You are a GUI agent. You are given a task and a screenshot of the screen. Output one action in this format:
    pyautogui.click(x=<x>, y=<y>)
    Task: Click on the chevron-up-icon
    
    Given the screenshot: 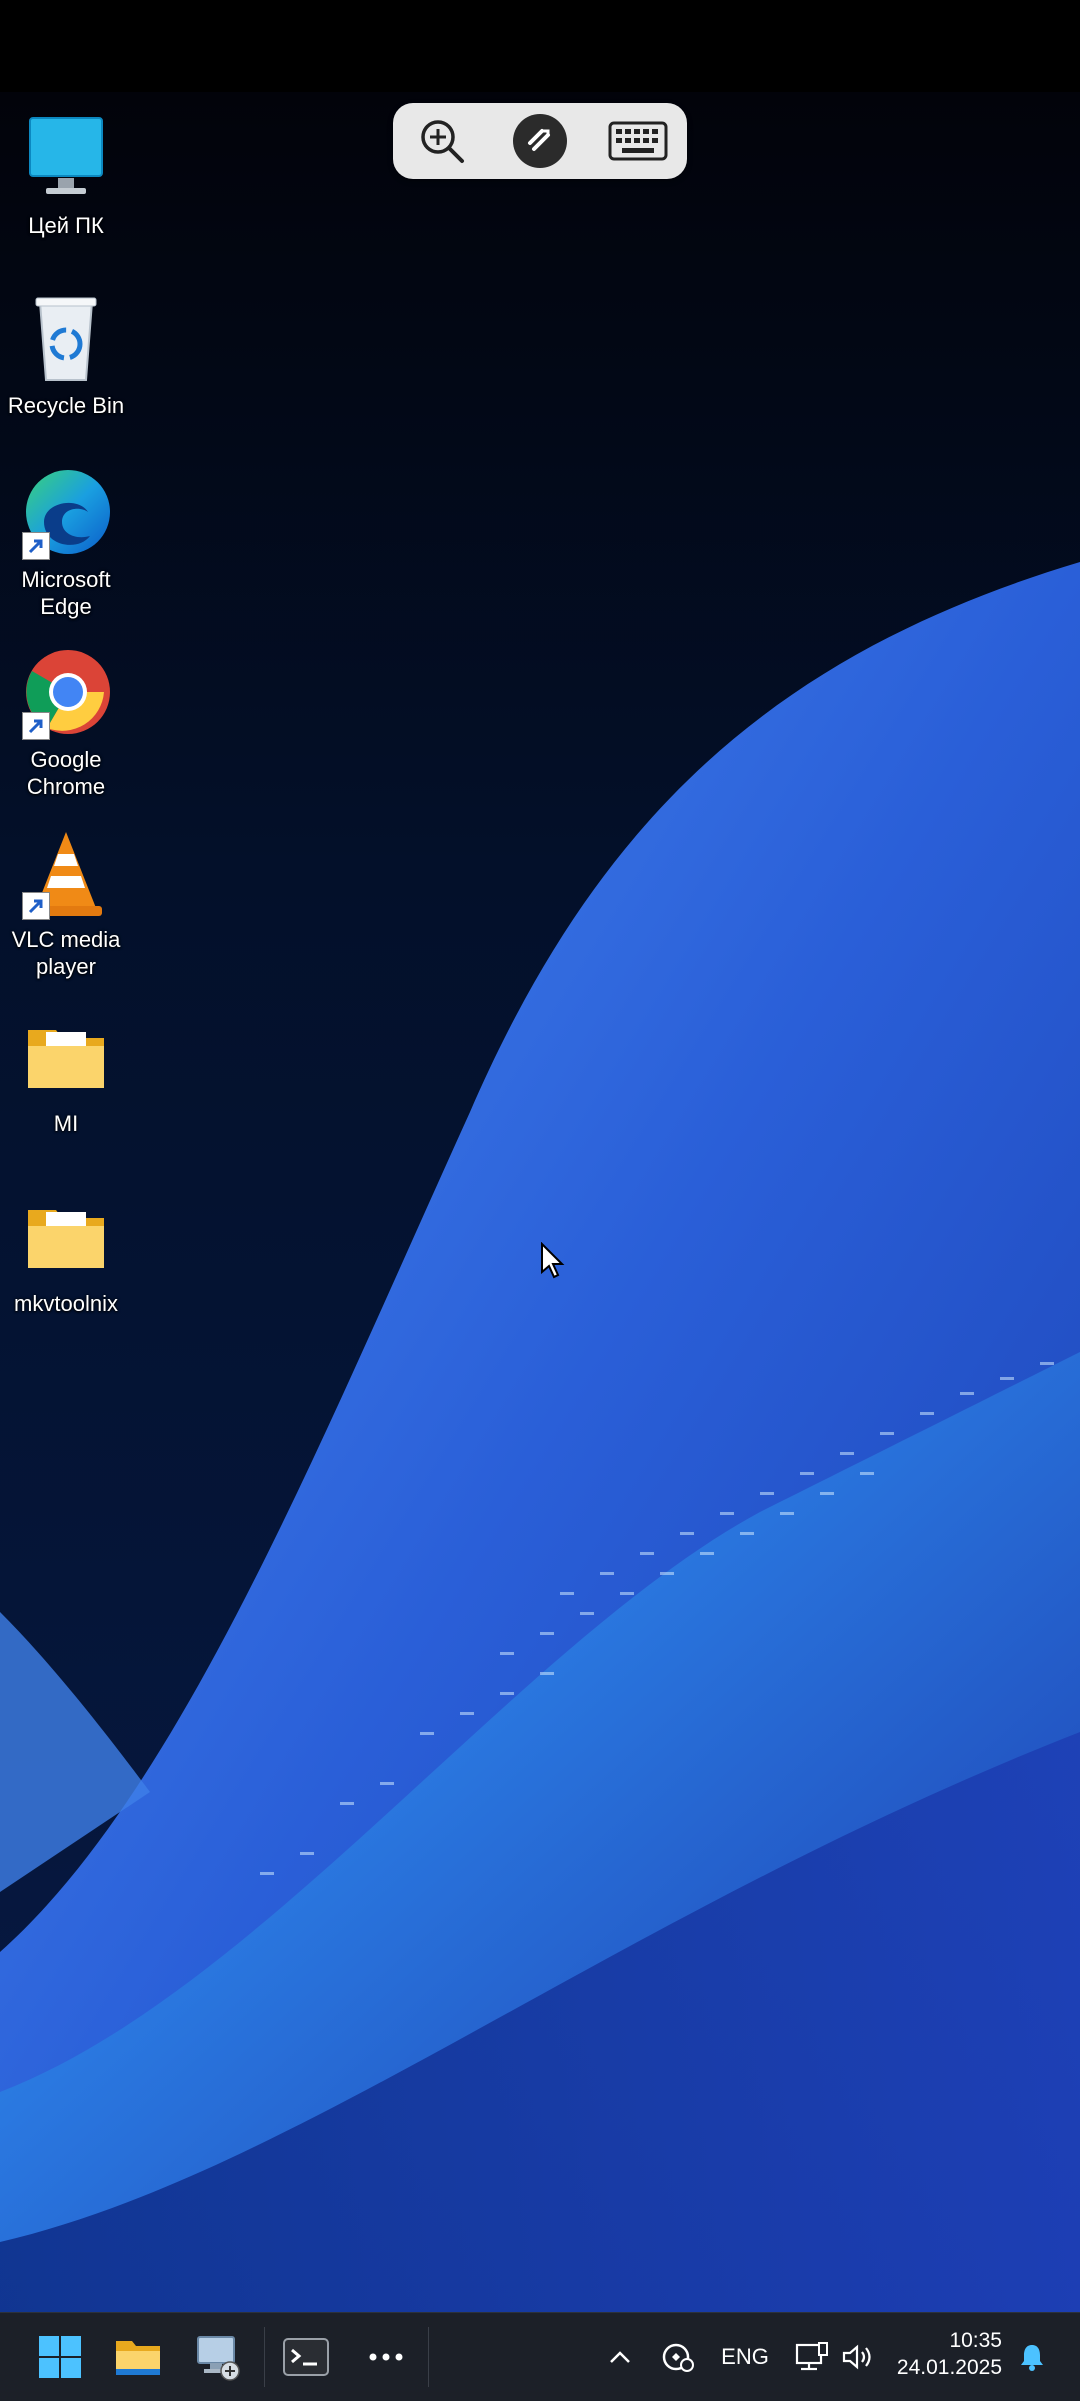 What is the action you would take?
    pyautogui.click(x=620, y=2357)
    